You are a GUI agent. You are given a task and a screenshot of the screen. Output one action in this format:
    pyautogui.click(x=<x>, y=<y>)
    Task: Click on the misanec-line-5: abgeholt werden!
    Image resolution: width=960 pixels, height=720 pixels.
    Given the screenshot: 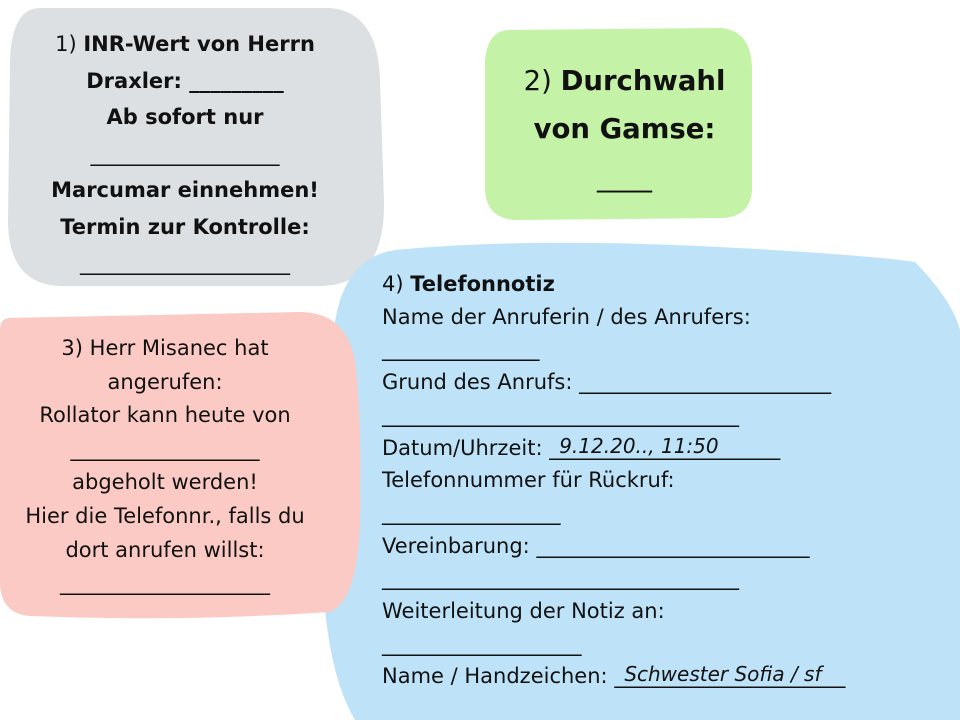 What is the action you would take?
    pyautogui.click(x=165, y=482)
    